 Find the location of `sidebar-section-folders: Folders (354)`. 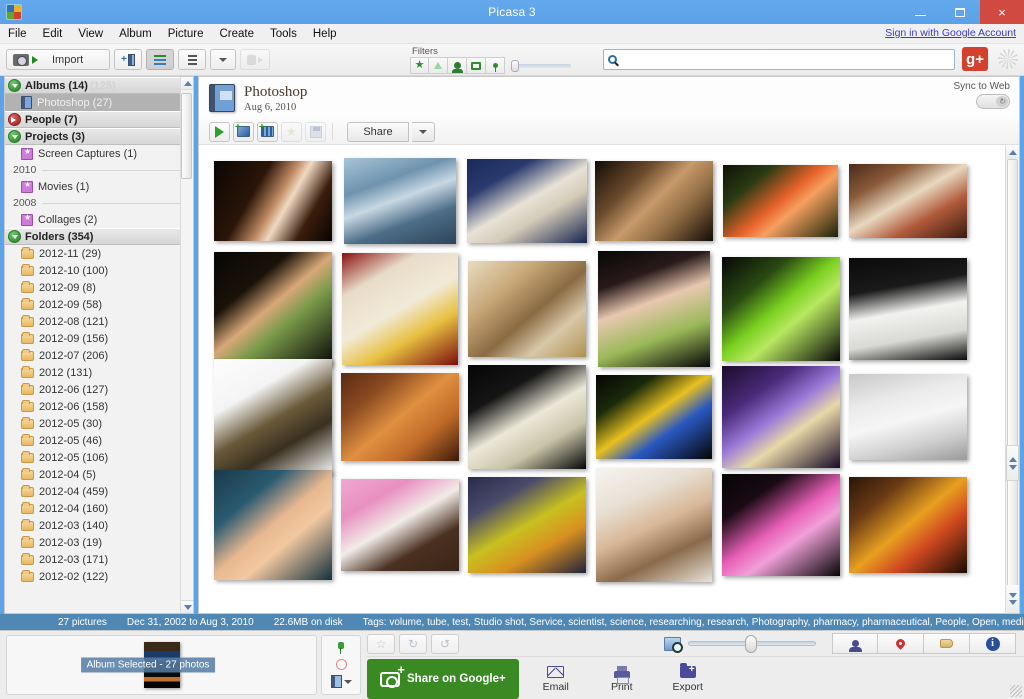

sidebar-section-folders: Folders (354) is located at coordinates (99, 236).